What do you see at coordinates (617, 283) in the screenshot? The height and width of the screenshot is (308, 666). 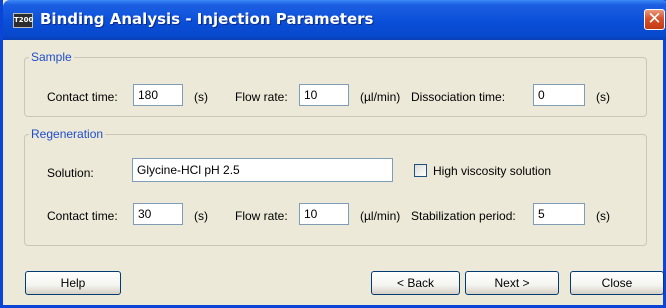 I see `close-button: Close` at bounding box center [617, 283].